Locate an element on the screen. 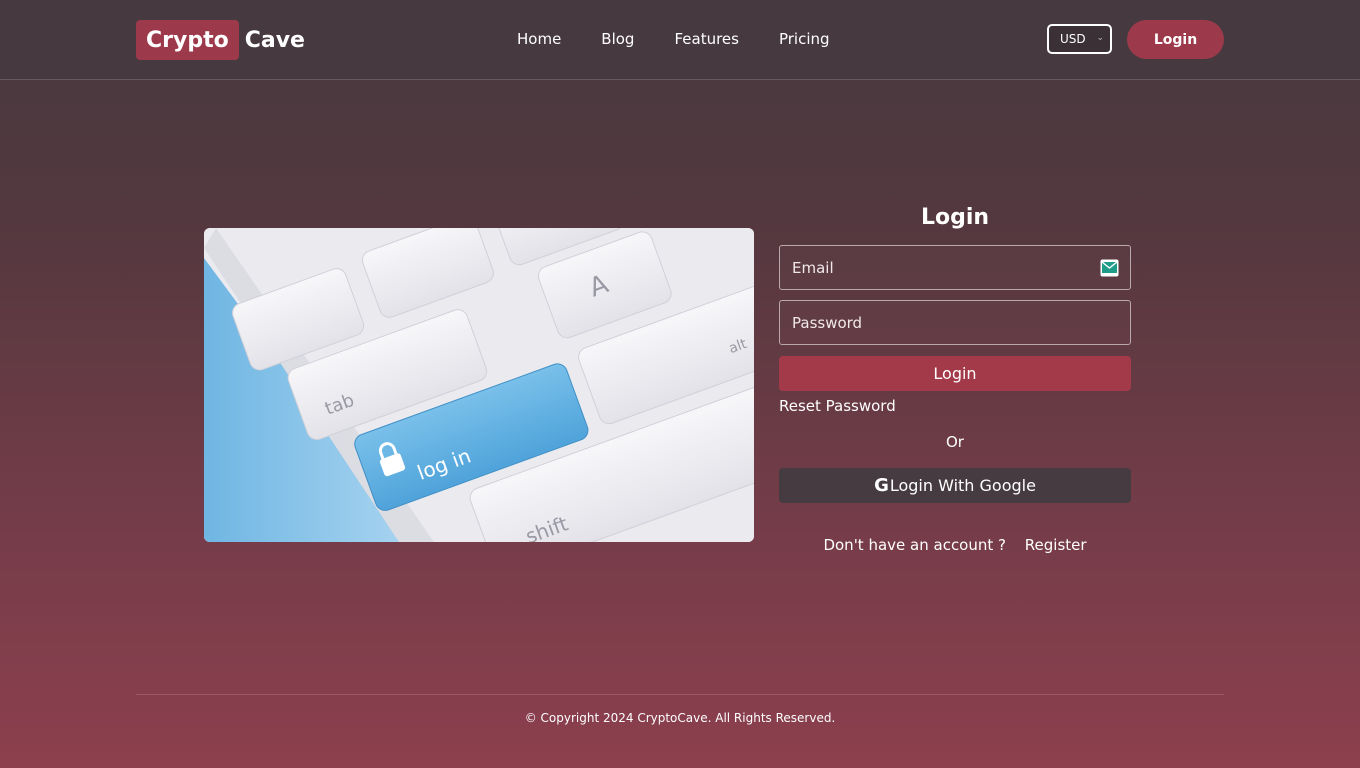 This screenshot has height=768, width=1360. google-icon: G is located at coordinates (881, 485).